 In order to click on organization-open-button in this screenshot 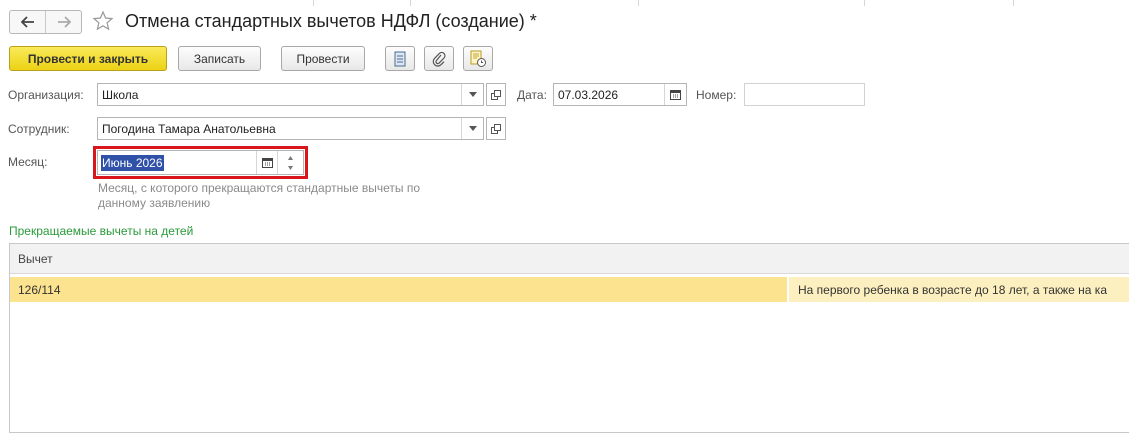, I will do `click(496, 94)`.